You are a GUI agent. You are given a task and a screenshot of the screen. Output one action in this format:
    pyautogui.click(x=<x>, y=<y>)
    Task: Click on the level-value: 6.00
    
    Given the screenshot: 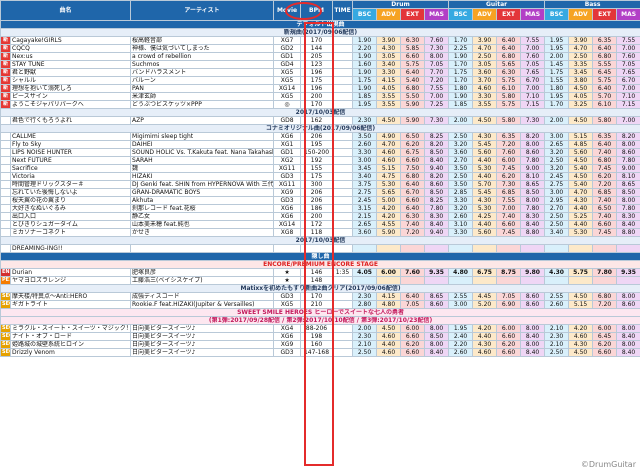 What is the action you would take?
    pyautogui.click(x=605, y=328)
    